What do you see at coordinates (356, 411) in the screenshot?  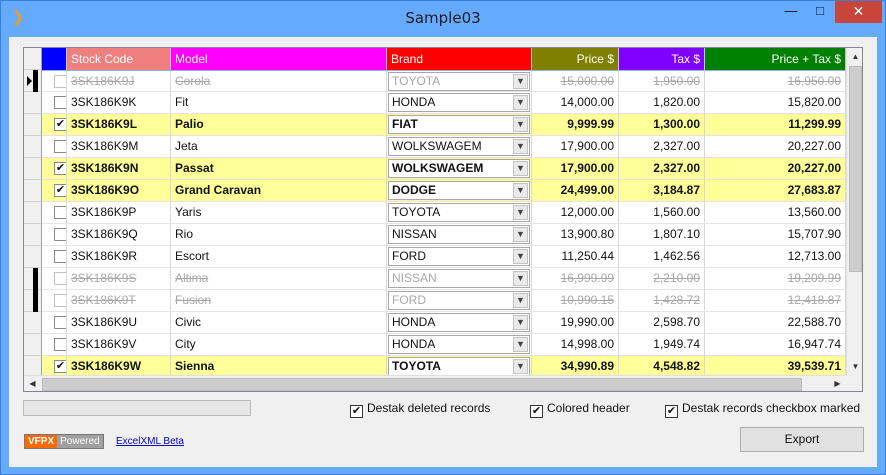 I see `destak-deleted-checkbox: ✔` at bounding box center [356, 411].